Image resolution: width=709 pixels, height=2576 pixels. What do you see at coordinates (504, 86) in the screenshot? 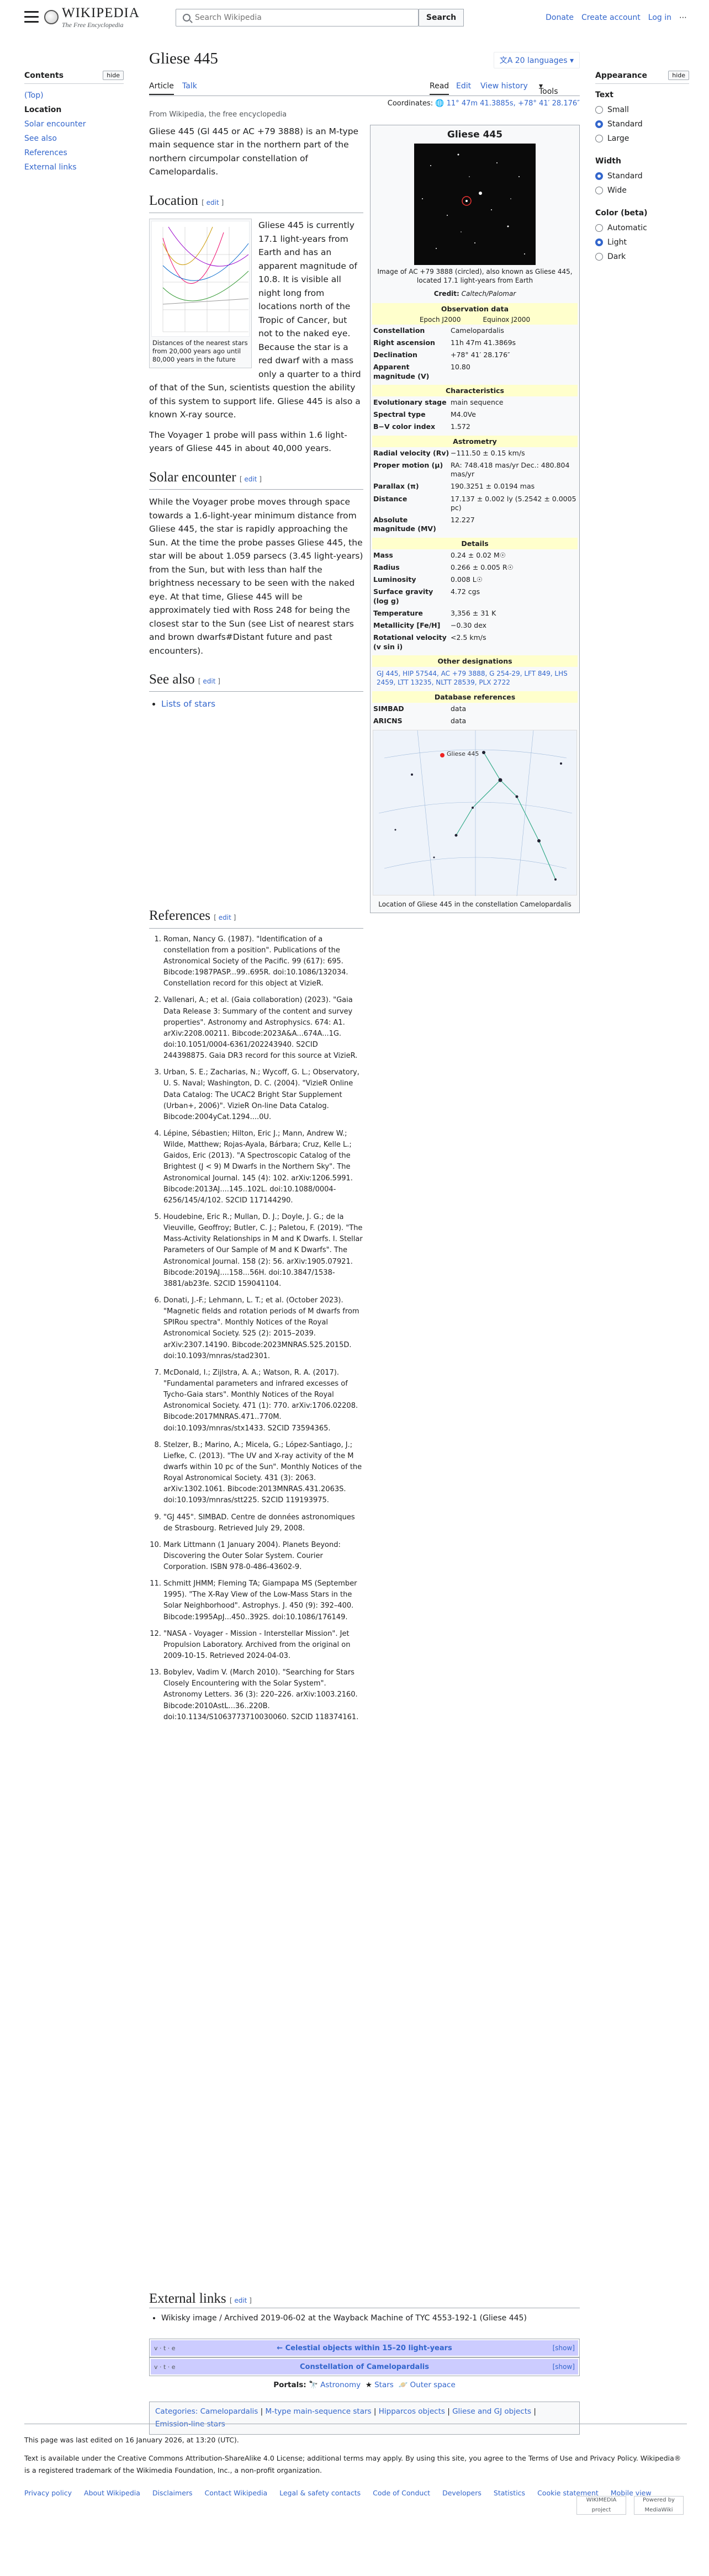
I see `tab-view-history: View history` at bounding box center [504, 86].